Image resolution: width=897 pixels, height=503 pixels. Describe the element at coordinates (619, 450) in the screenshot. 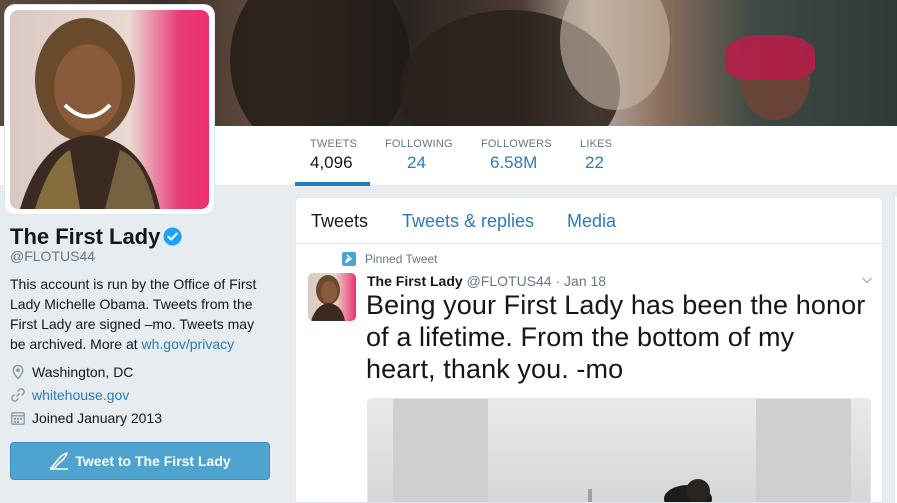

I see `tweet-media-image` at that location.